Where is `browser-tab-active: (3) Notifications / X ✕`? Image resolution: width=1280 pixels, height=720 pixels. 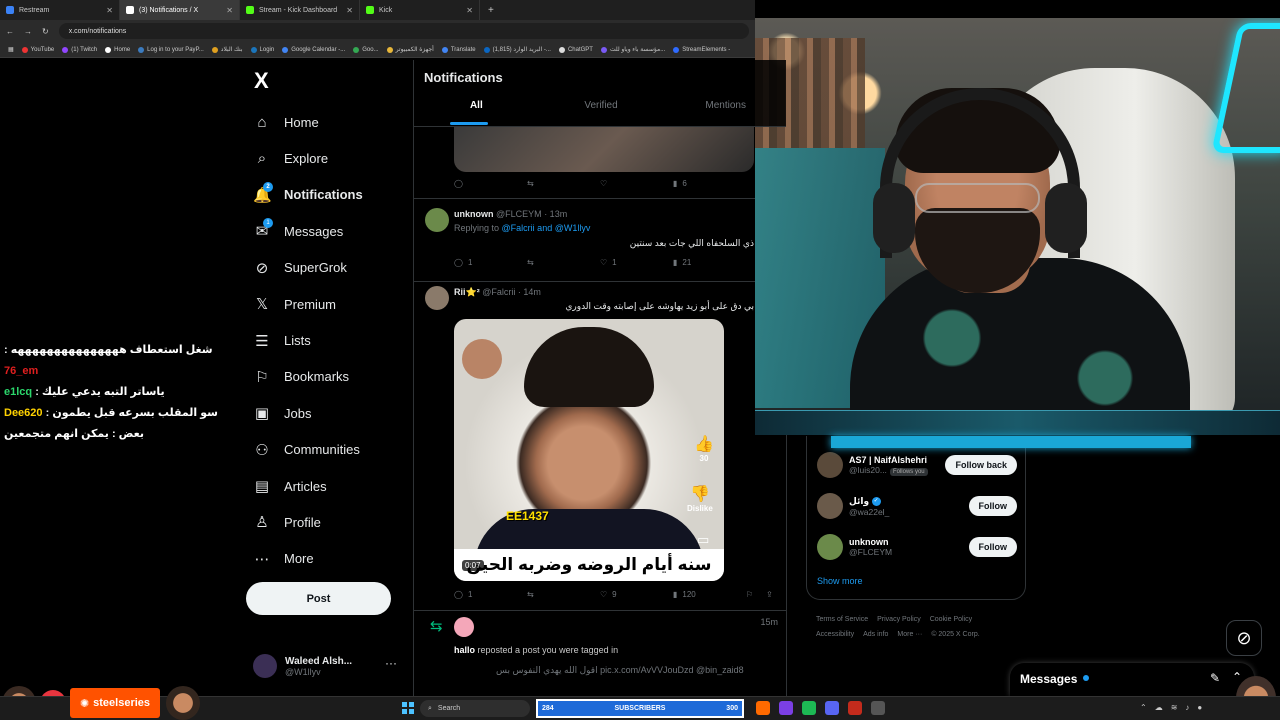
browser-tab-active: (3) Notifications / X ✕ is located at coordinates (180, 10).